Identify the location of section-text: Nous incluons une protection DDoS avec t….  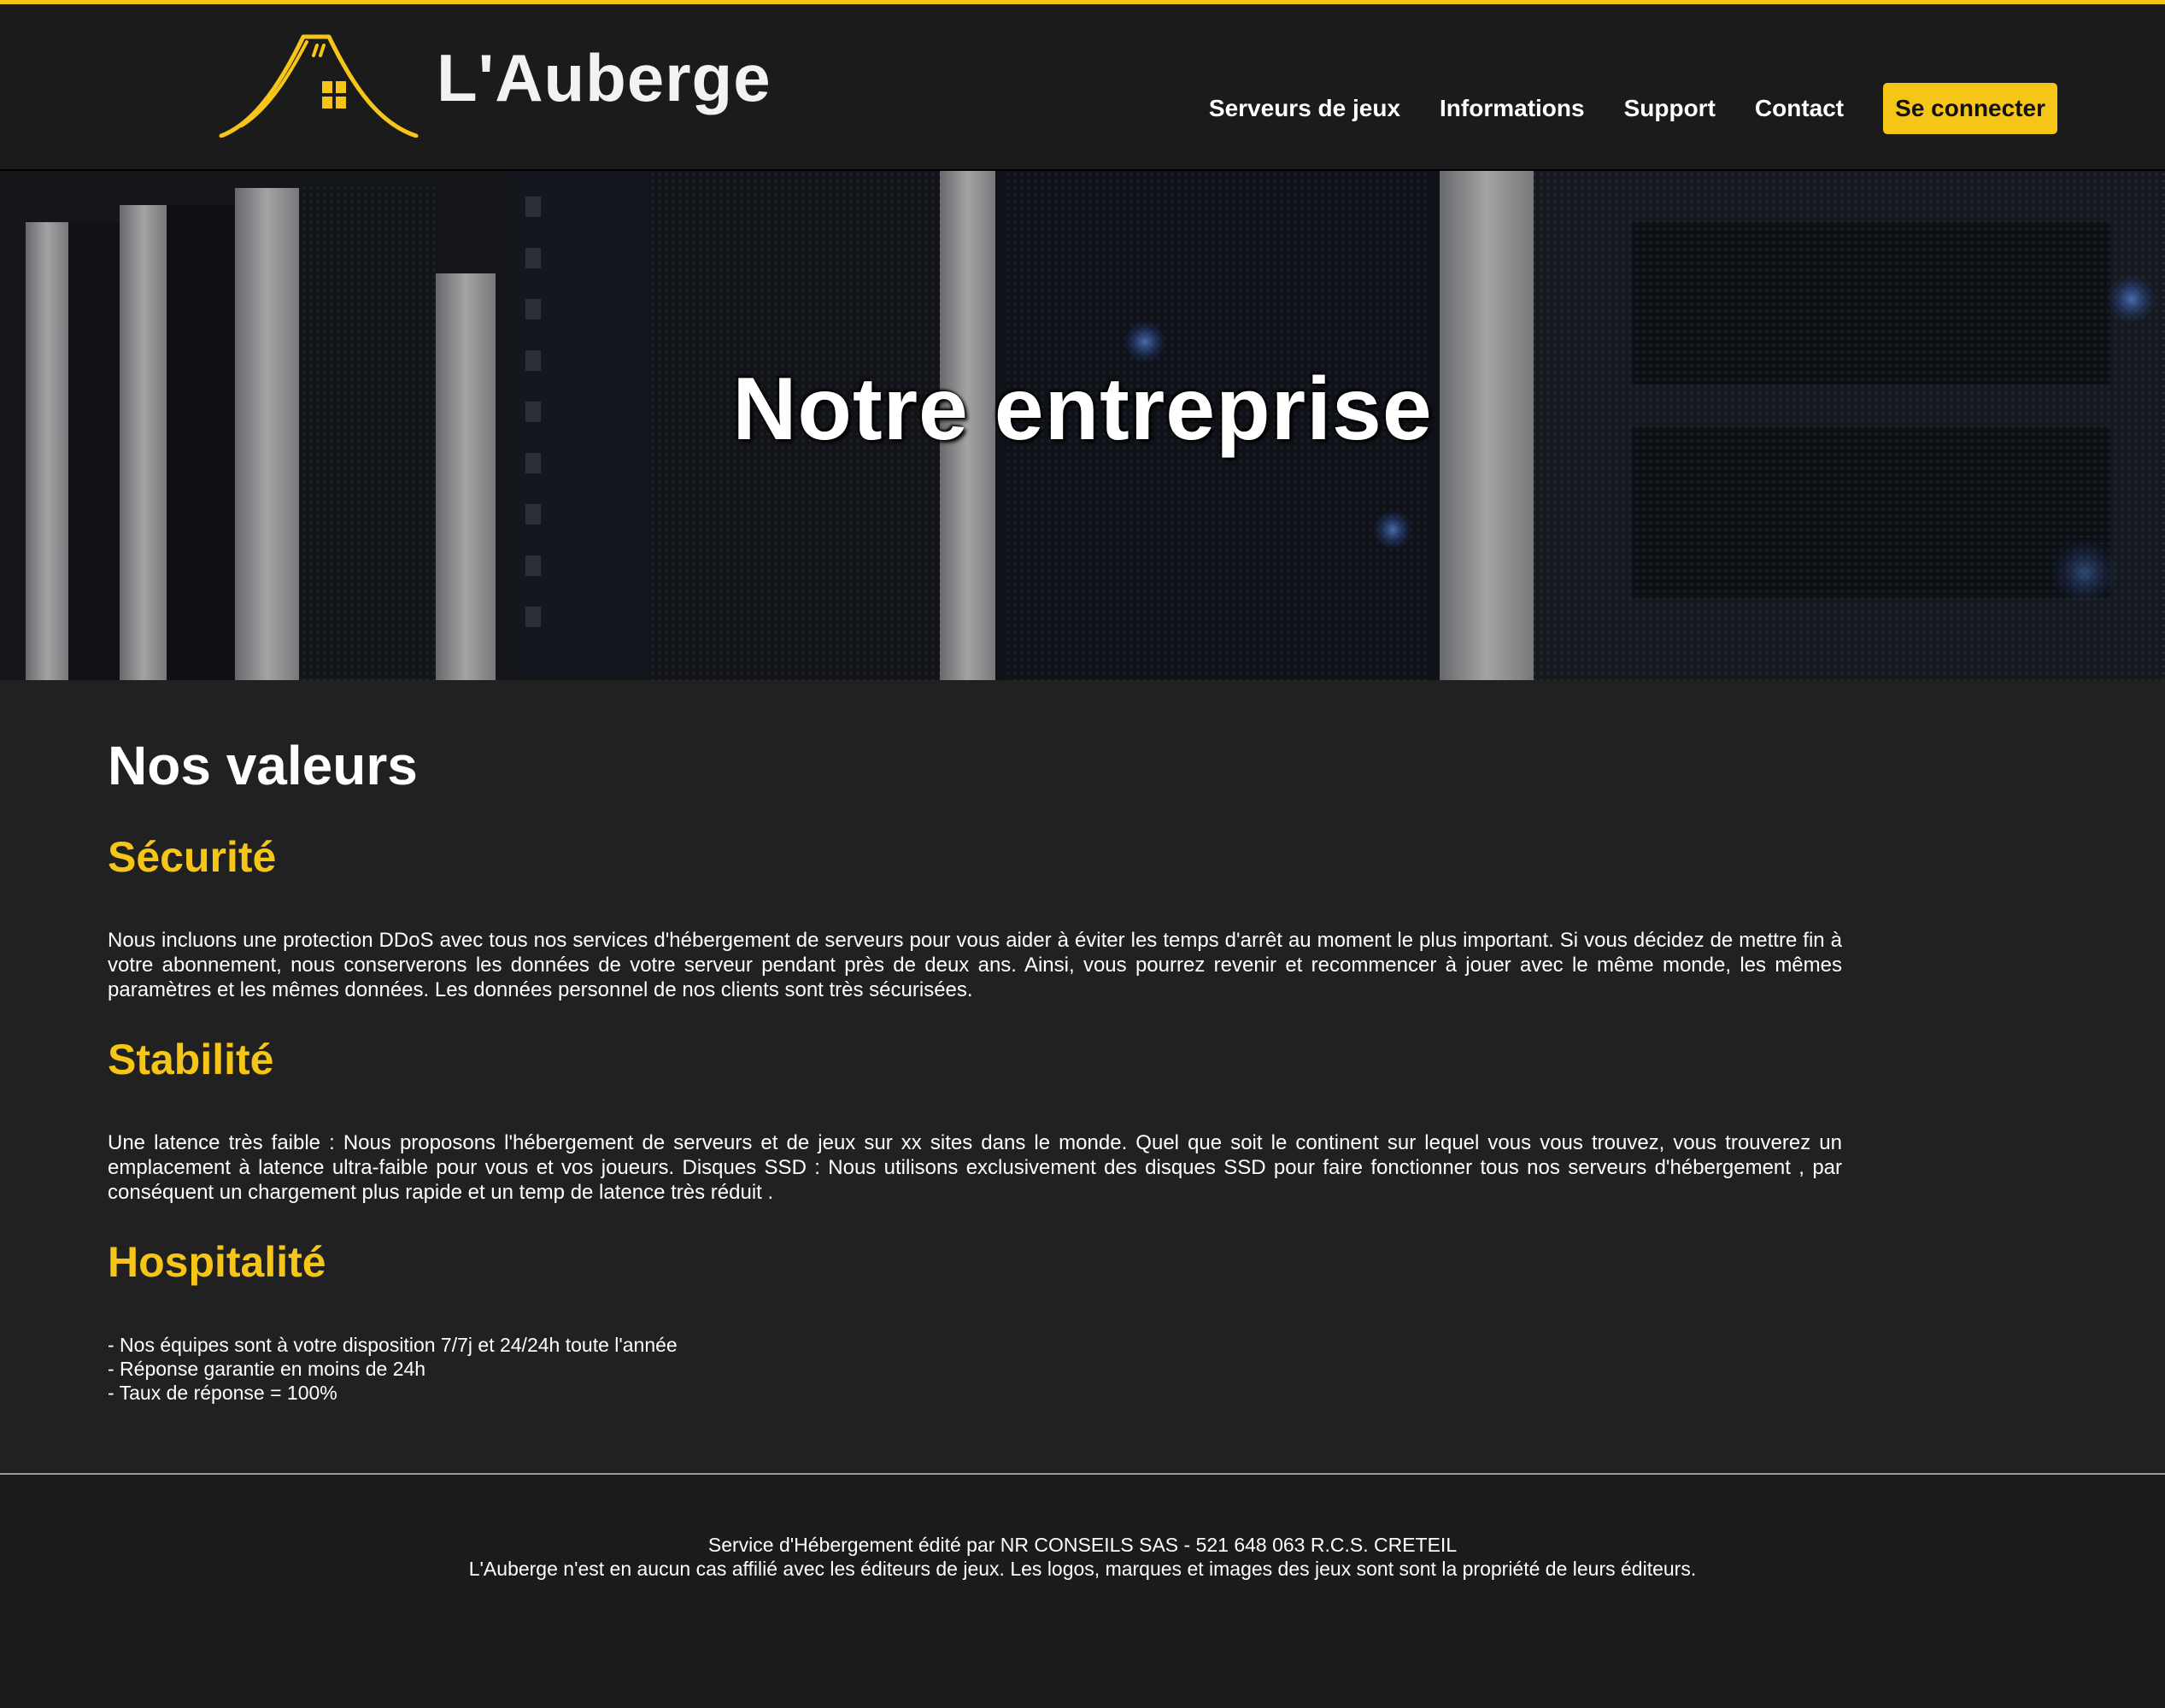
(975, 965).